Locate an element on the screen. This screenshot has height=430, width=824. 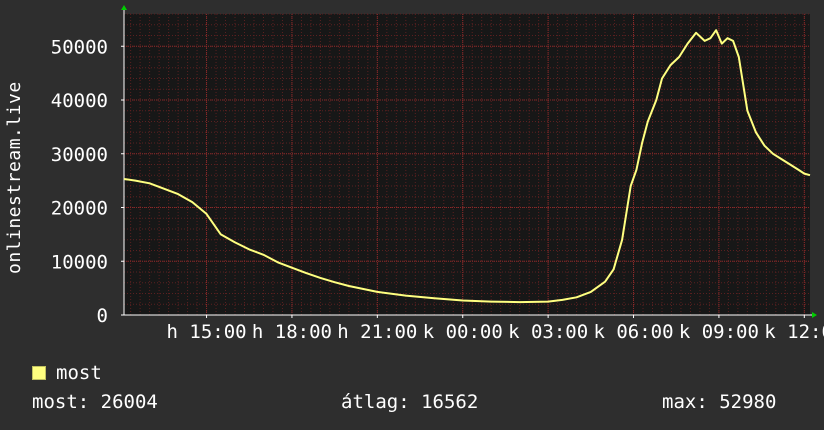
stat-average: átlag: 16562 is located at coordinates (410, 402).